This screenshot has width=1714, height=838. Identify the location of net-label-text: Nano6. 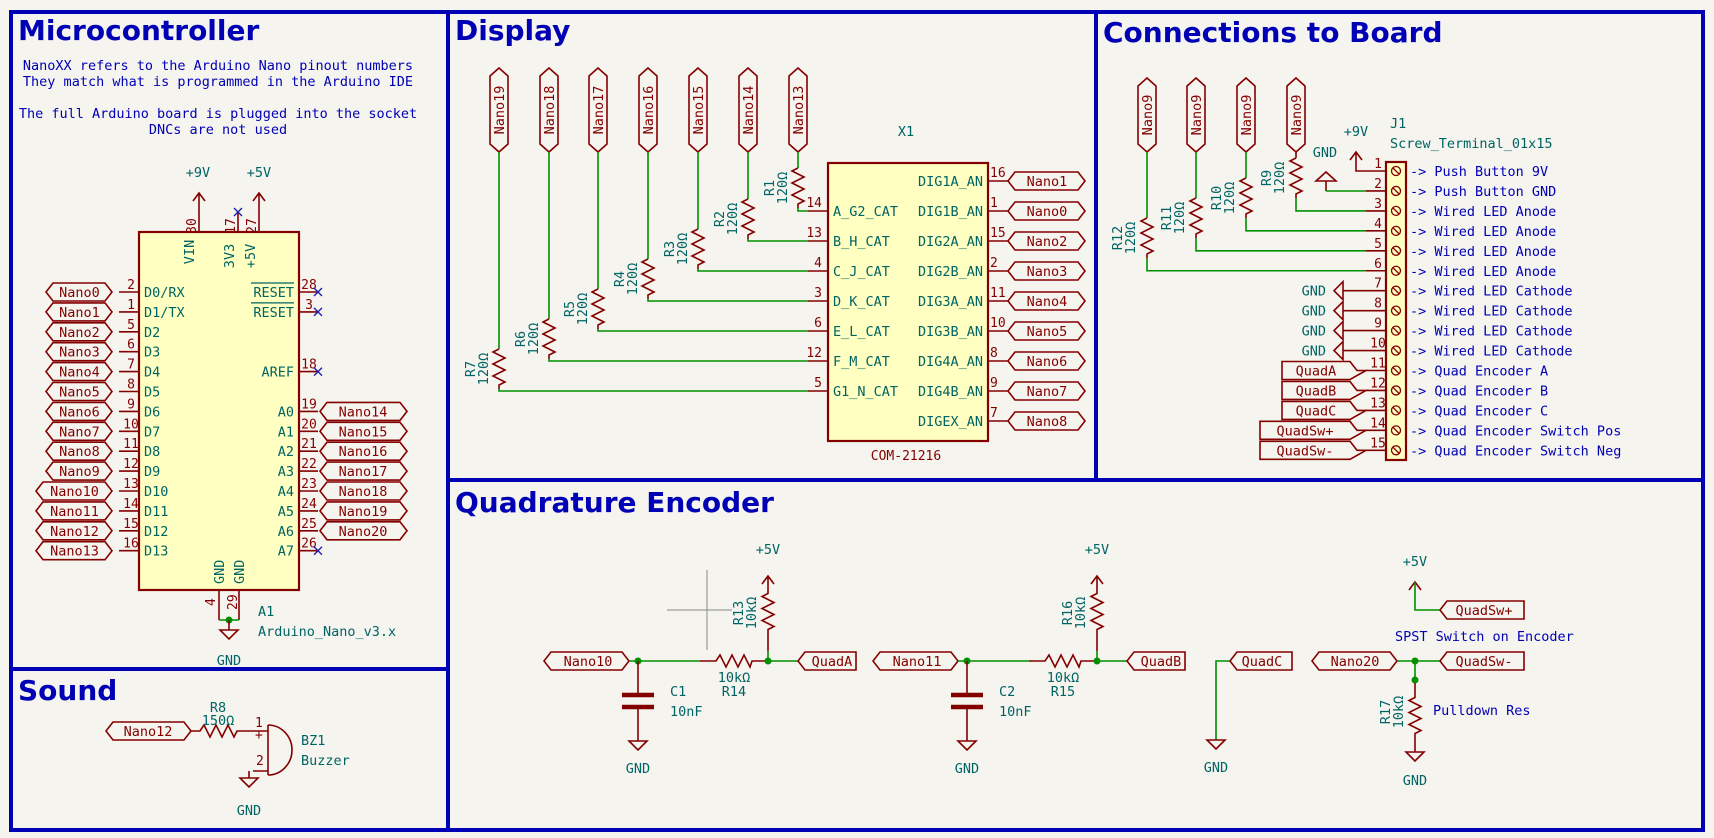
(79, 412).